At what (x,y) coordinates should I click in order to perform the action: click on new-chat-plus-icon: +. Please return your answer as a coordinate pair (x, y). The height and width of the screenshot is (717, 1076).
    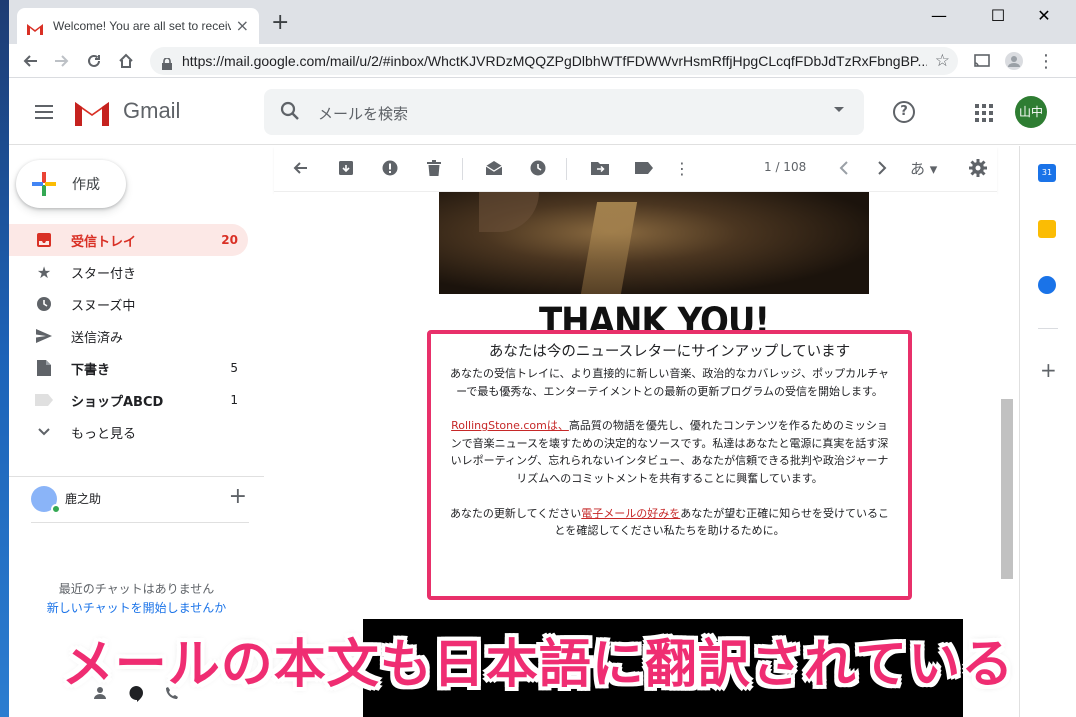
    Looking at the image, I should click on (238, 496).